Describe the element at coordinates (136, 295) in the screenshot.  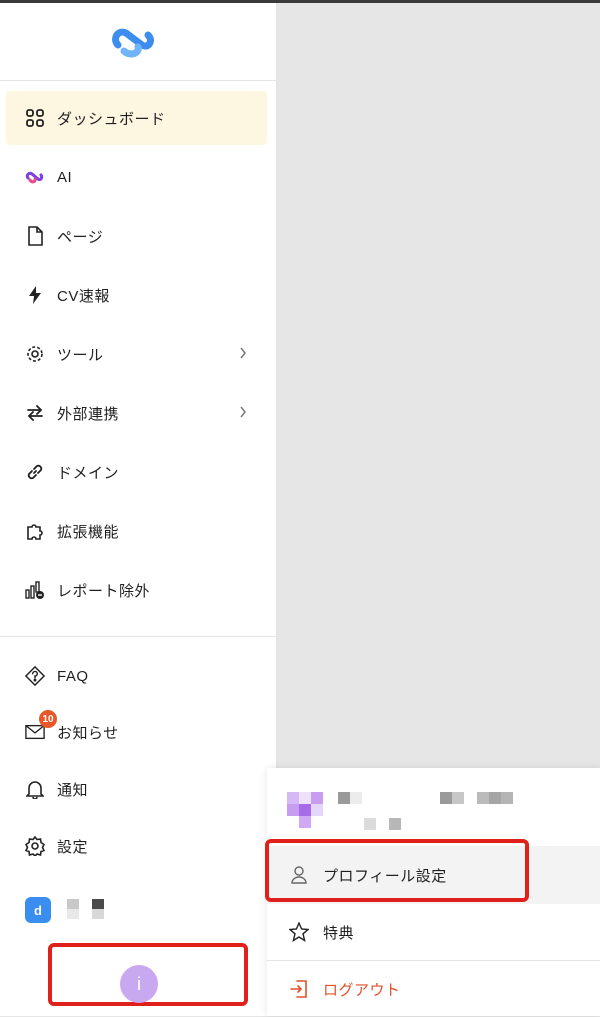
I see `sidebar-item-cv-report: CV速報` at that location.